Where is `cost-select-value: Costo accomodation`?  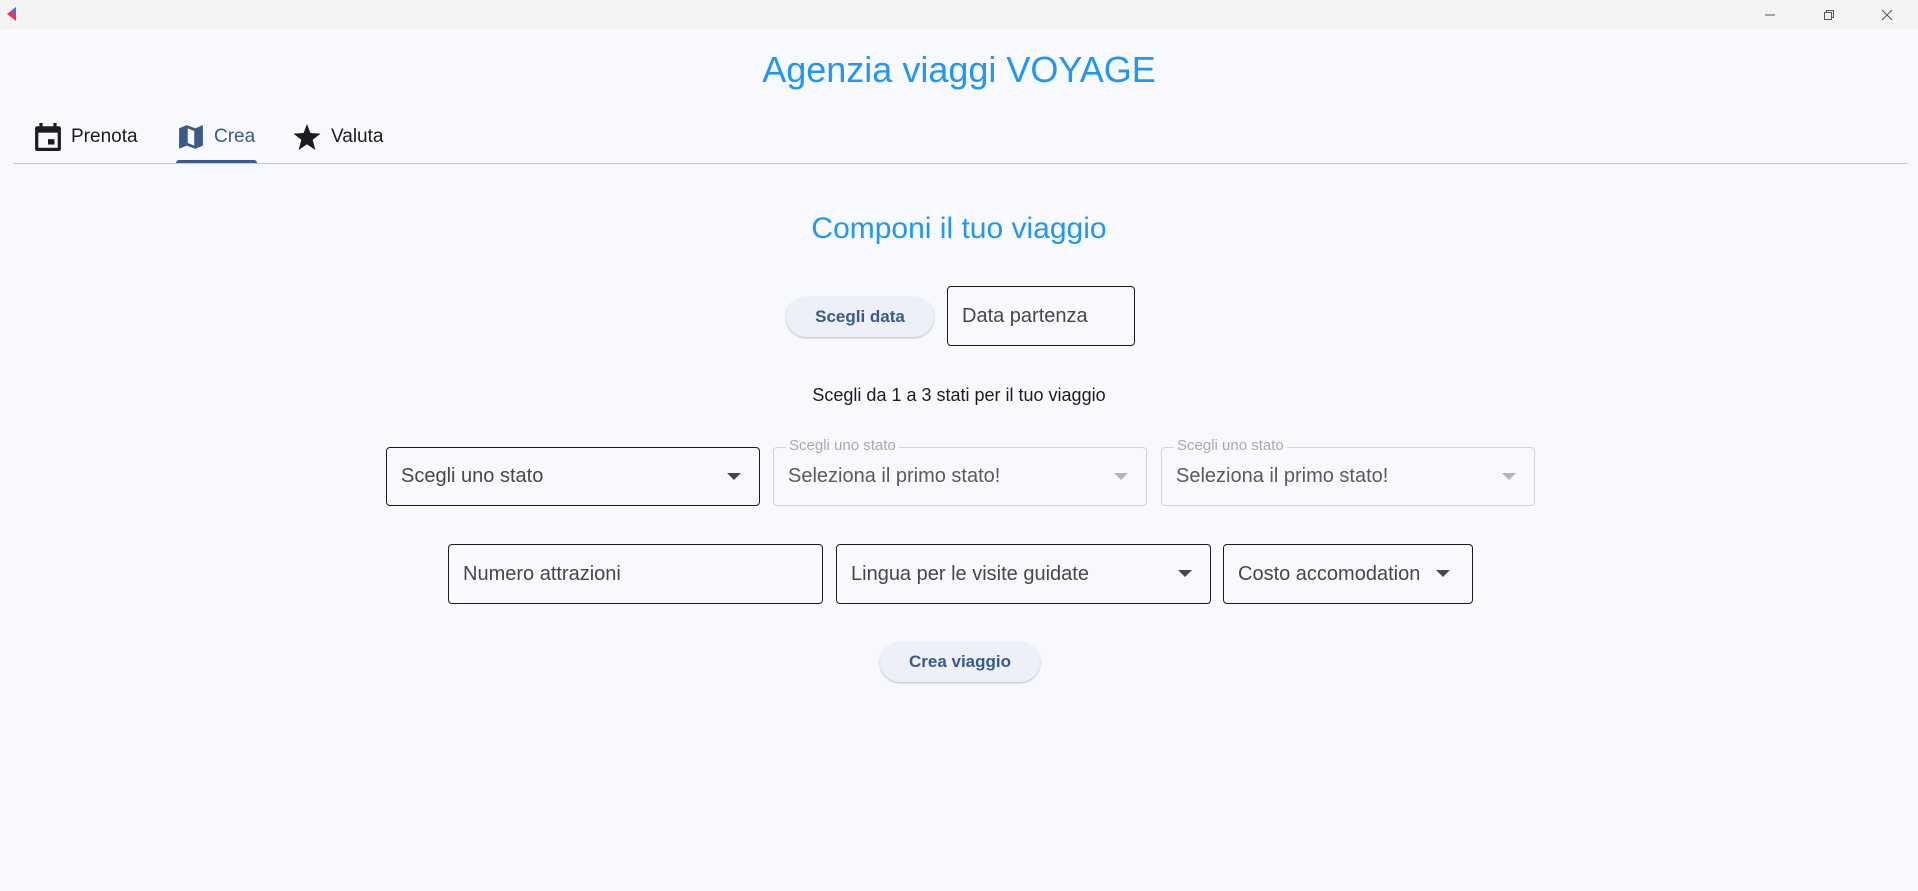 cost-select-value: Costo accomodation is located at coordinates (1329, 573).